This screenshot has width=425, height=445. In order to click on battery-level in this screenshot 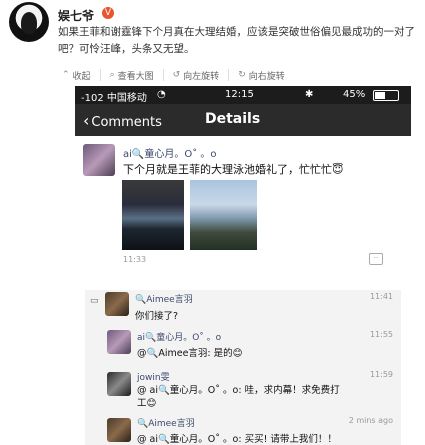, I will do `click(380, 95)`.